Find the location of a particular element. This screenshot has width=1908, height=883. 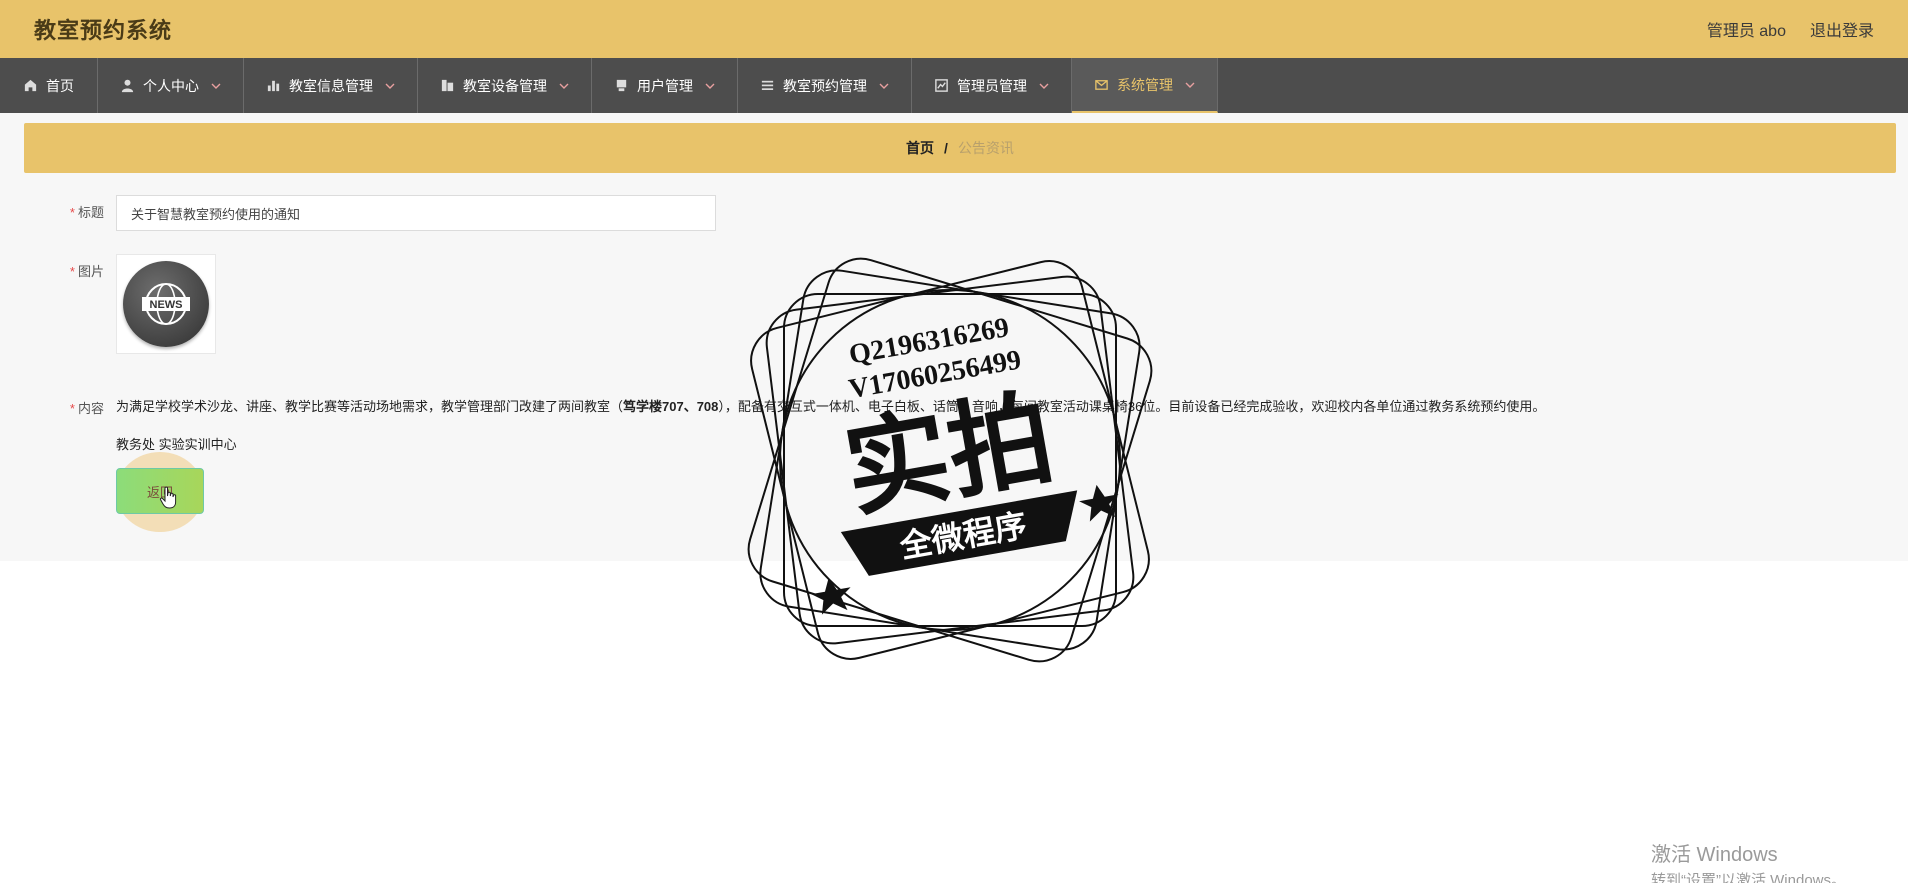

app-title: 教室预约系统 is located at coordinates (103, 30).